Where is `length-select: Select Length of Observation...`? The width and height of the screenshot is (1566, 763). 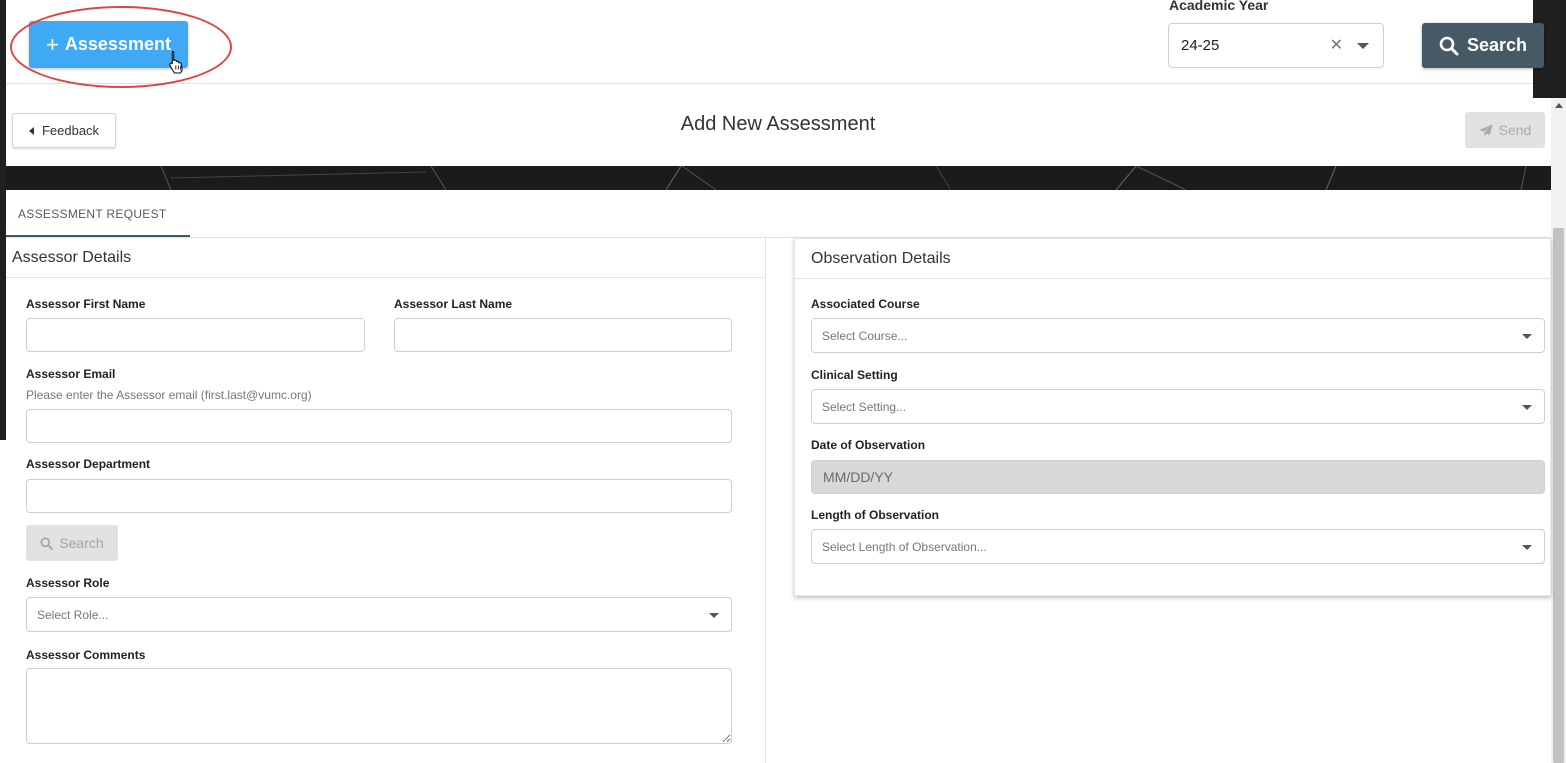 length-select: Select Length of Observation... is located at coordinates (1178, 546).